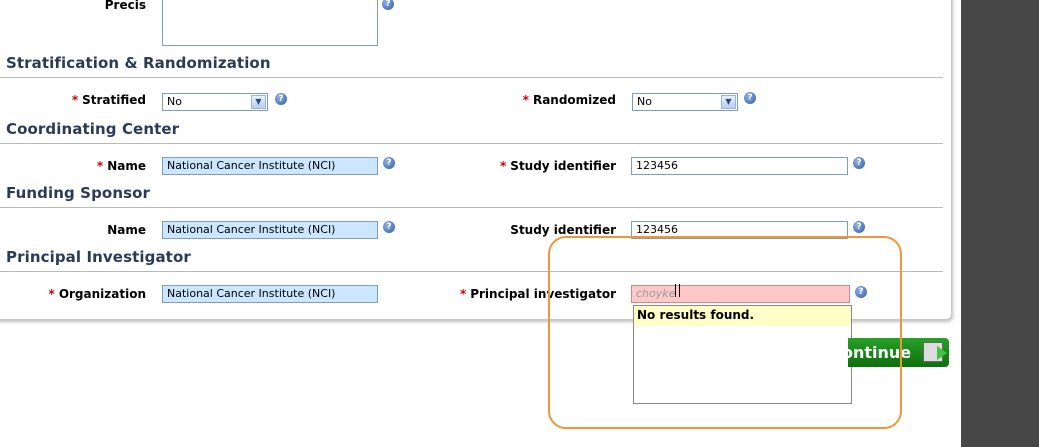  What do you see at coordinates (138, 63) in the screenshot?
I see `section-stratification-title: Stratification & Randomization` at bounding box center [138, 63].